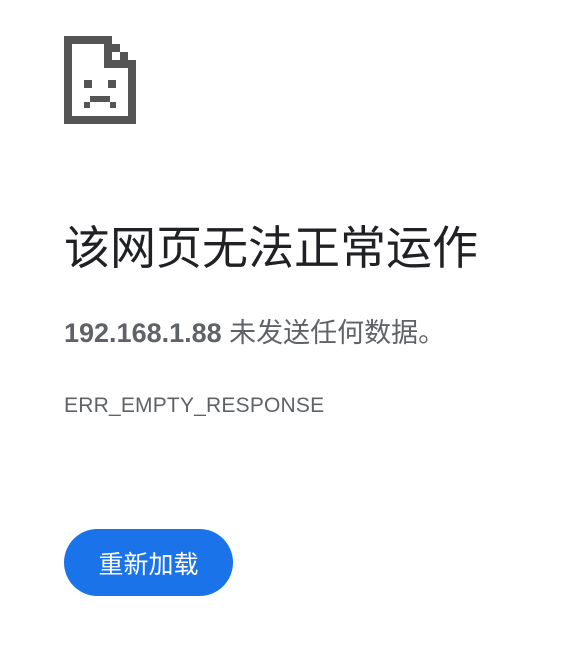  Describe the element at coordinates (143, 333) in the screenshot. I see `host-address: 192.168.1.88` at that location.